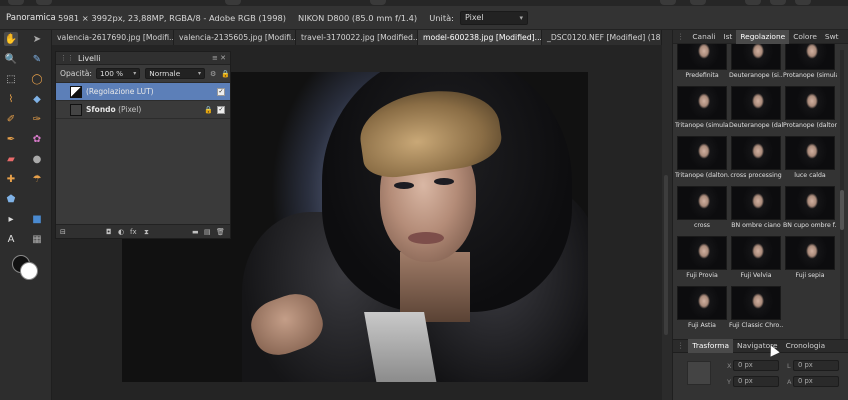 This screenshot has height=400, width=848. What do you see at coordinates (146, 232) in the screenshot?
I see `hourglass-icon: ⧗` at bounding box center [146, 232].